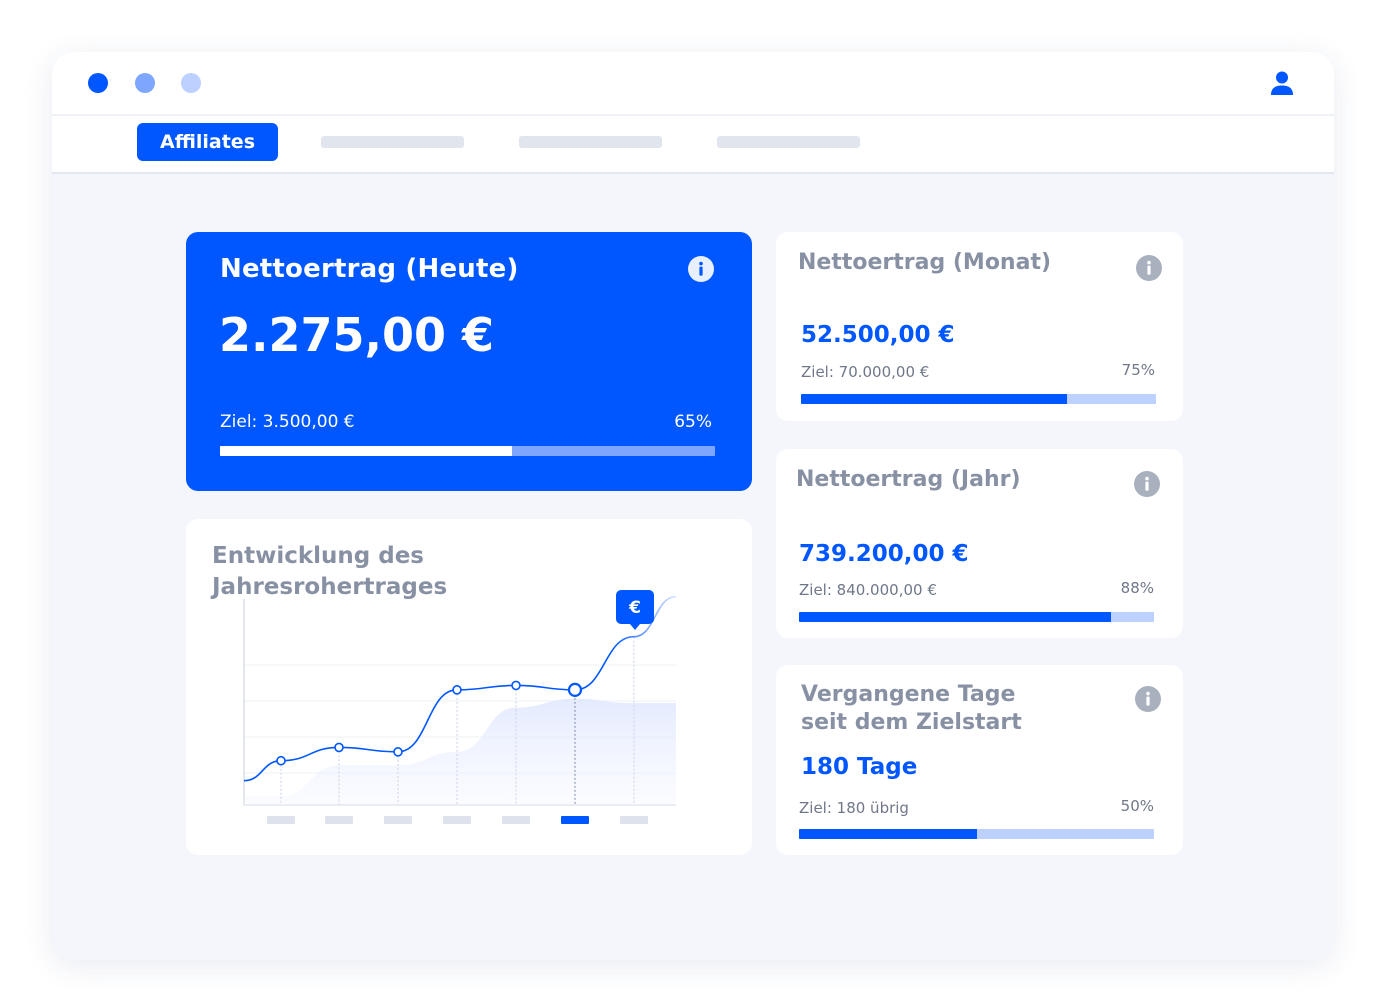 This screenshot has width=1376, height=1000. What do you see at coordinates (1137, 806) in the screenshot?
I see `percent-label: 50%` at bounding box center [1137, 806].